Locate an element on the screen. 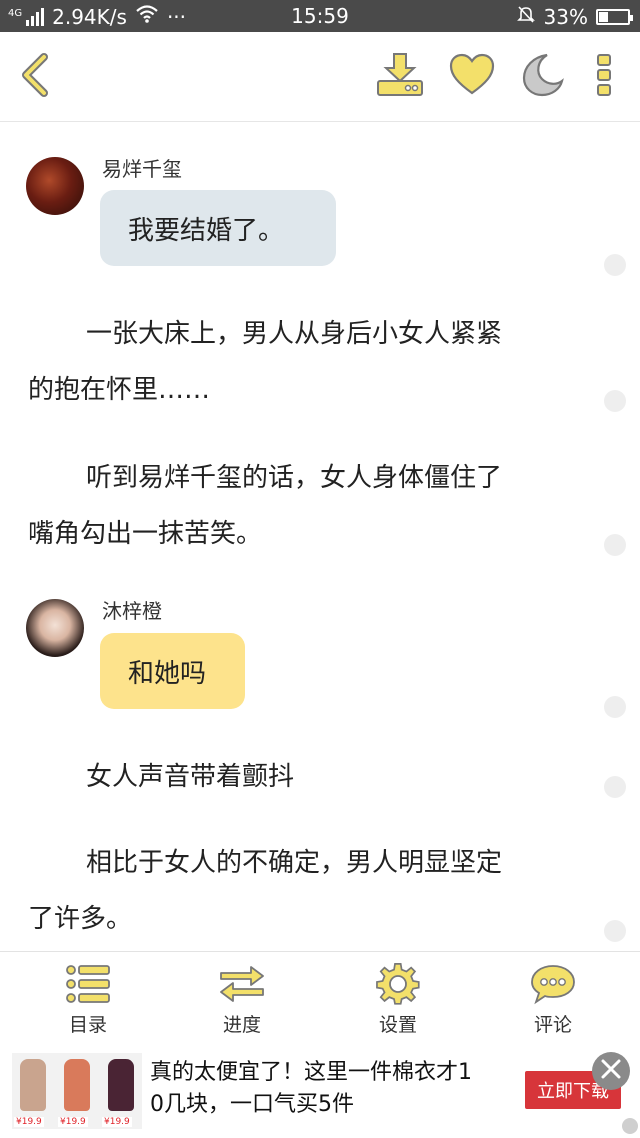 The height and width of the screenshot is (1138, 640). catalog-button: 目录 is located at coordinates (88, 1002).